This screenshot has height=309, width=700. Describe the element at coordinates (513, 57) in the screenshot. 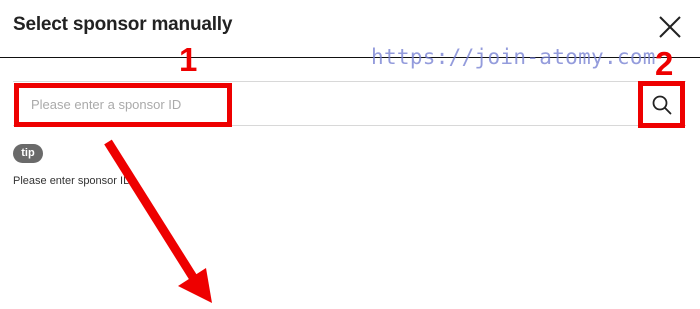

I see `watermark-text: https://join-atomy.com` at that location.